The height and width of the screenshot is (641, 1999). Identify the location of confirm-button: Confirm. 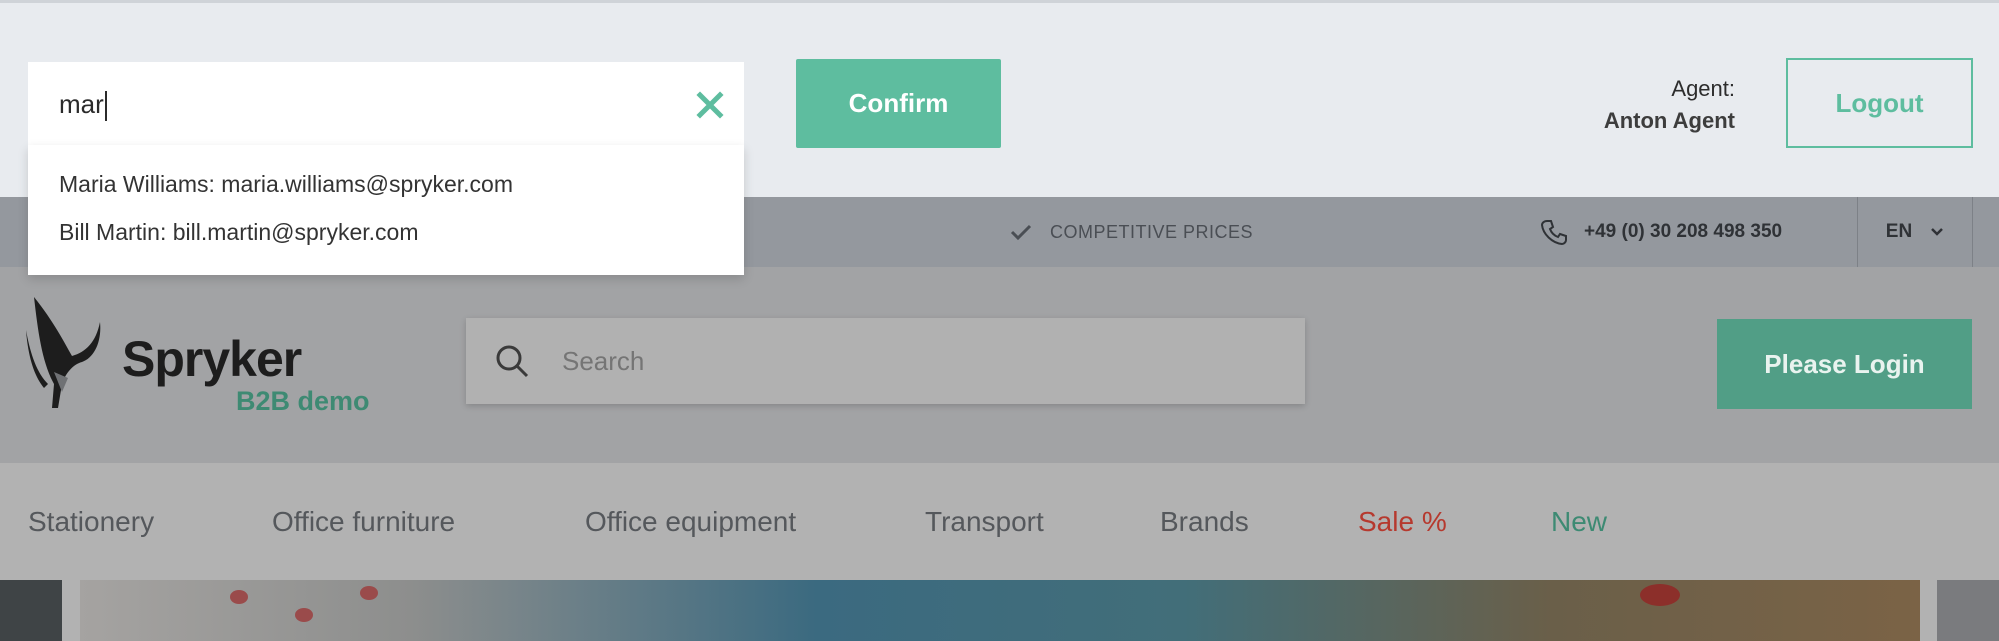
(898, 103).